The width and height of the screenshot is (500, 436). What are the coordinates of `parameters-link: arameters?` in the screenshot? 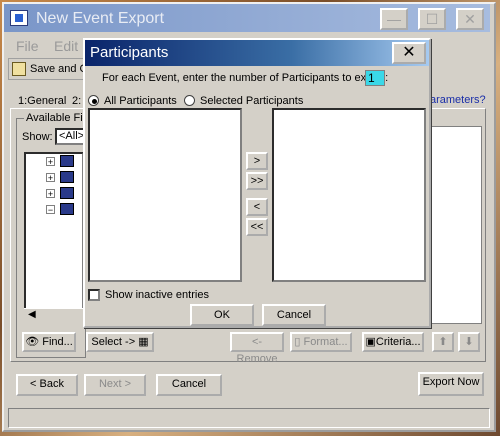 It's located at (458, 100).